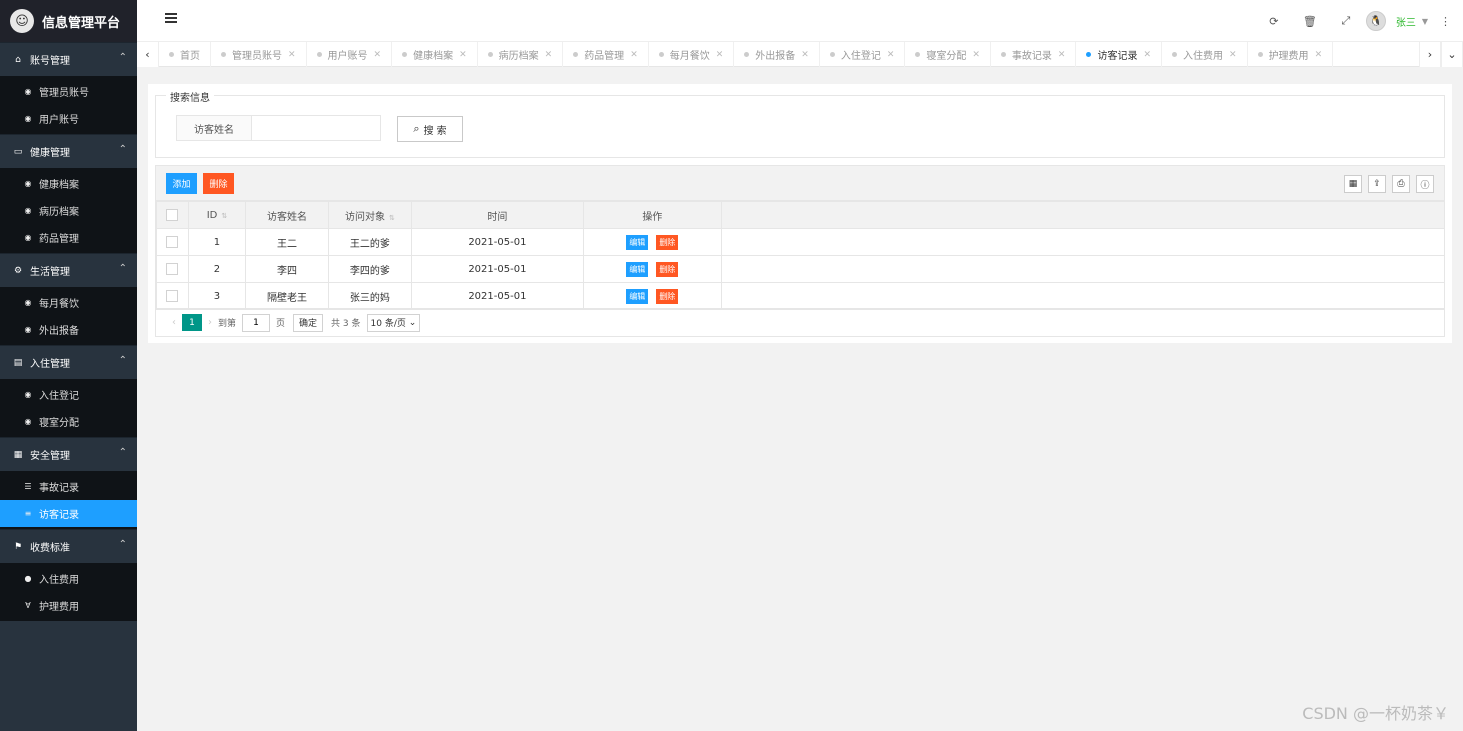  What do you see at coordinates (1119, 54) in the screenshot?
I see `tab: 访客记录 ✕` at bounding box center [1119, 54].